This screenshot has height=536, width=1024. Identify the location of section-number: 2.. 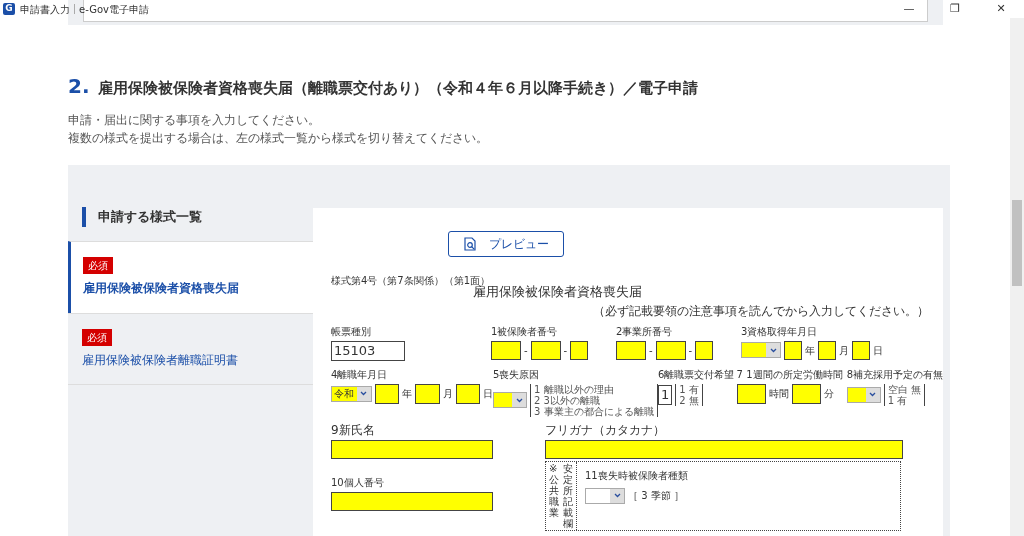
(79, 86).